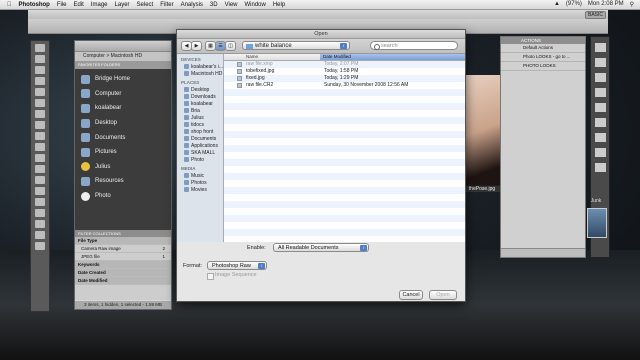 This screenshot has width=640, height=360. I want to click on file-row: fixed.jpg Today, 1:29 PM, so click(344, 78).